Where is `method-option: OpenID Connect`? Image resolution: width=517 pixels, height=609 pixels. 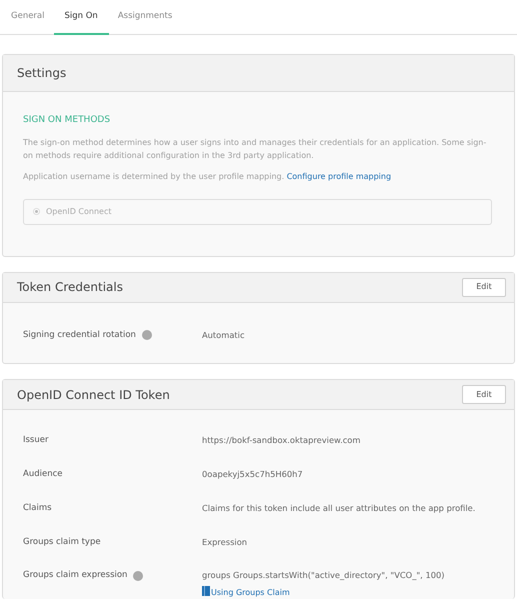 method-option: OpenID Connect is located at coordinates (257, 211).